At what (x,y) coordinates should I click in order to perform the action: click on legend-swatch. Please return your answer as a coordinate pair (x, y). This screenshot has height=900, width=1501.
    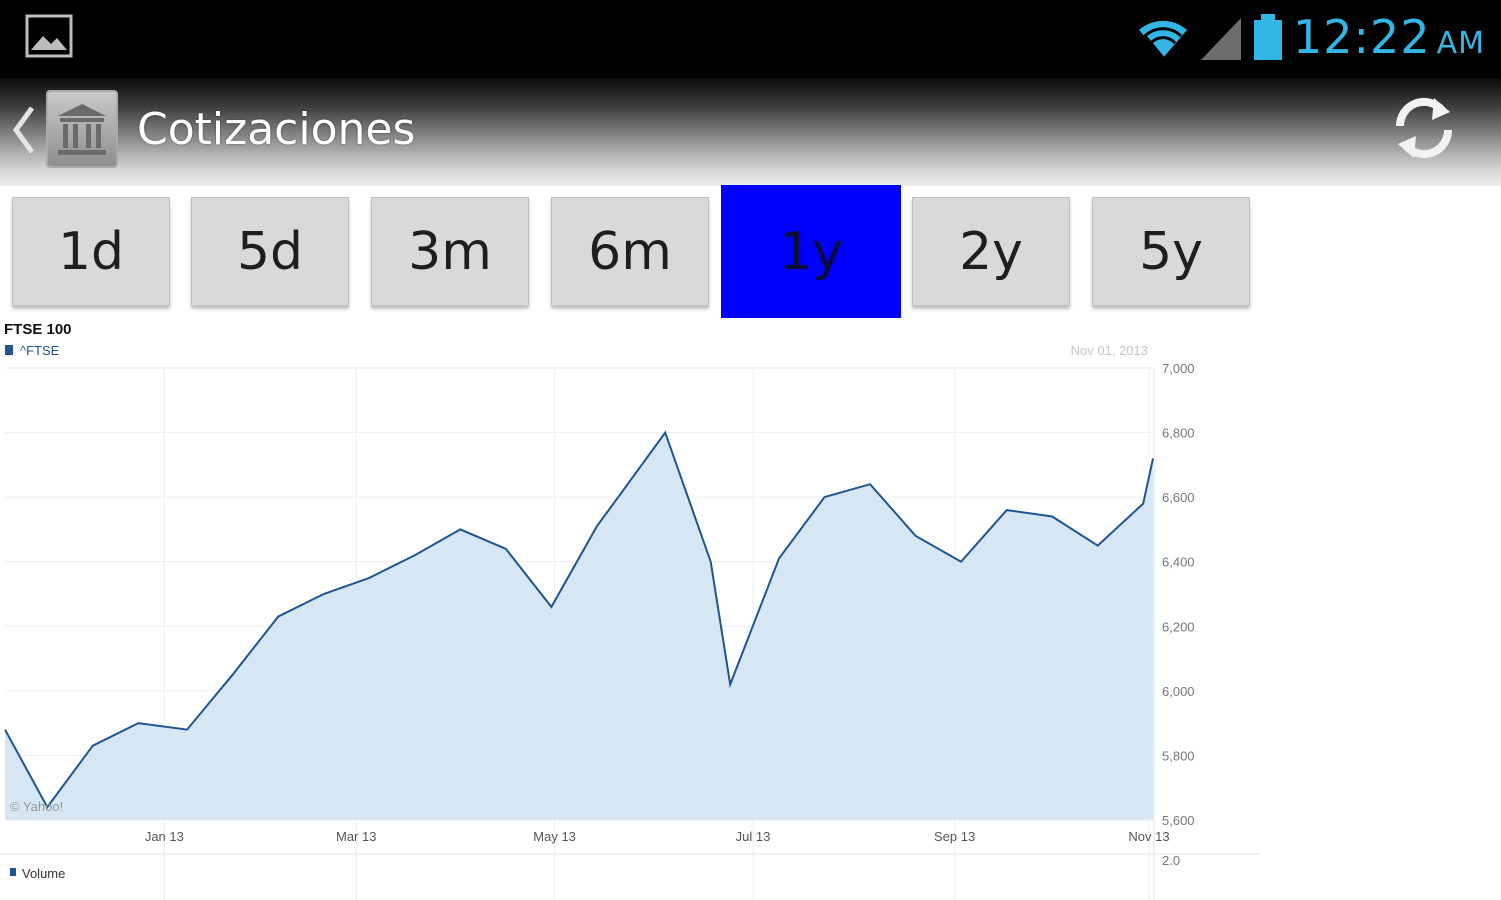
    Looking at the image, I should click on (9, 350).